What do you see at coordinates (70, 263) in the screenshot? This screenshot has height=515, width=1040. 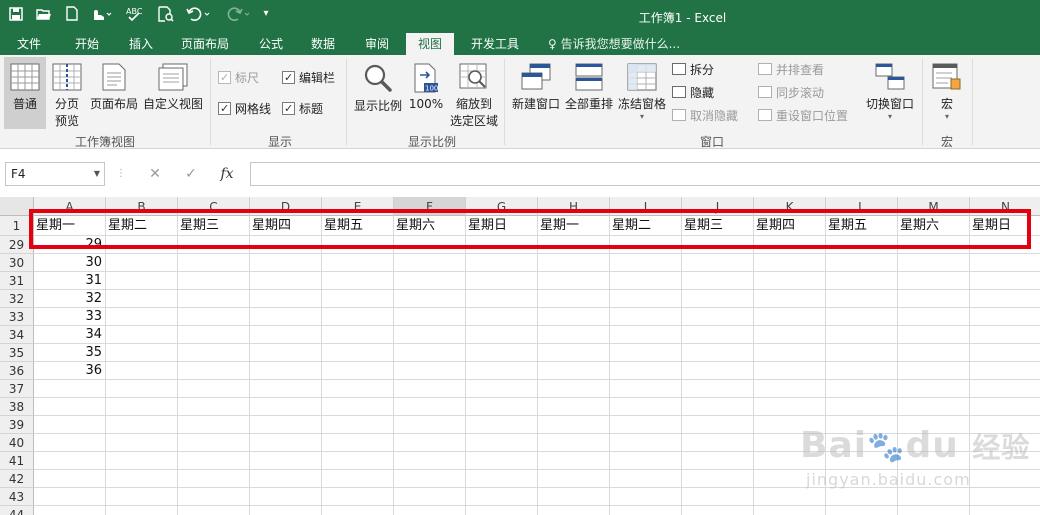 I see `table-cell: 30` at bounding box center [70, 263].